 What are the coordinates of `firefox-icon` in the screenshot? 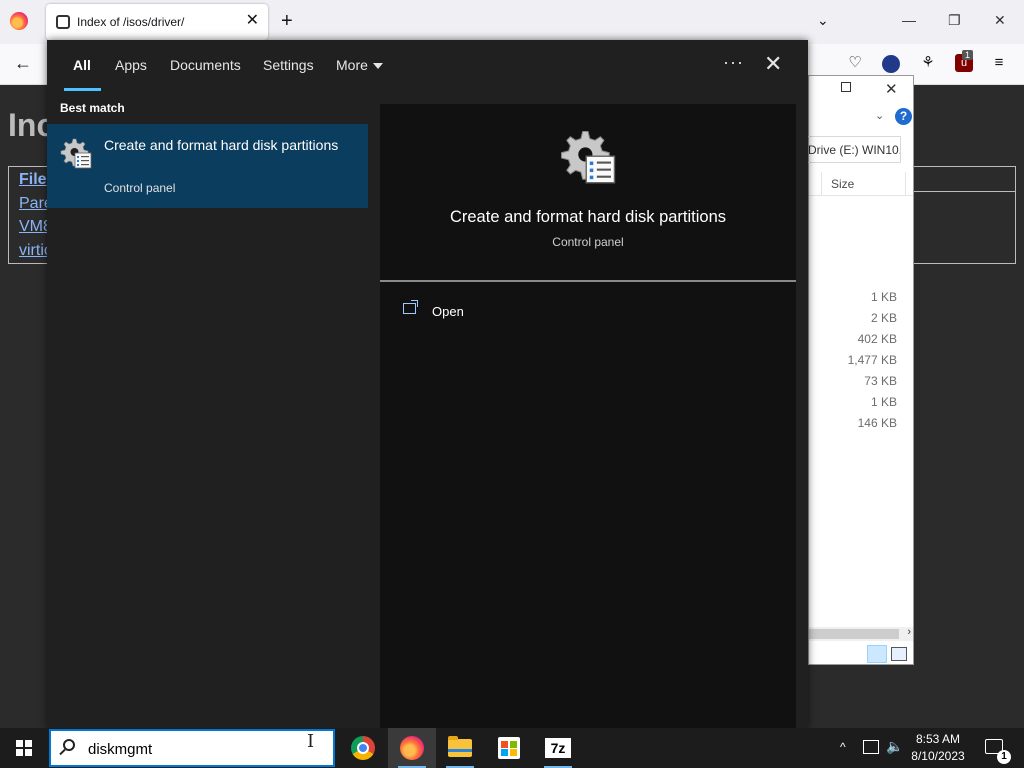 It's located at (412, 748).